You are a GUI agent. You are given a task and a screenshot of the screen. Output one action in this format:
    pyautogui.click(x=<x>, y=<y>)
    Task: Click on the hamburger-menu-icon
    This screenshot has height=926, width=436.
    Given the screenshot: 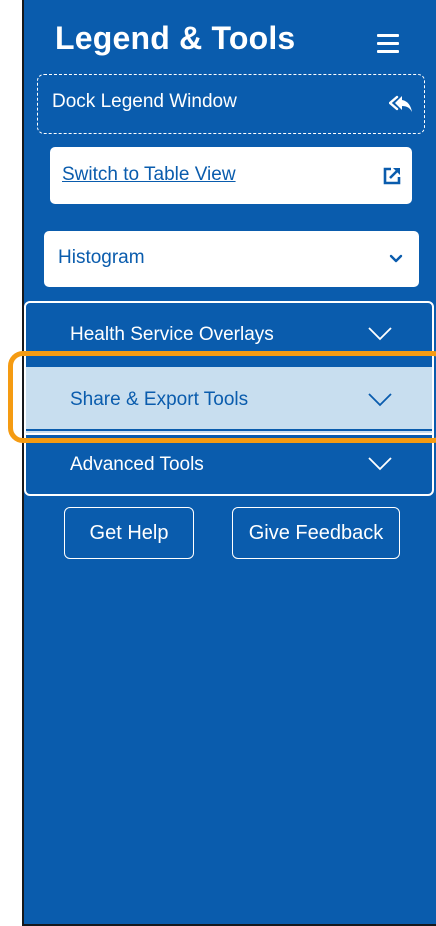 What is the action you would take?
    pyautogui.click(x=388, y=43)
    